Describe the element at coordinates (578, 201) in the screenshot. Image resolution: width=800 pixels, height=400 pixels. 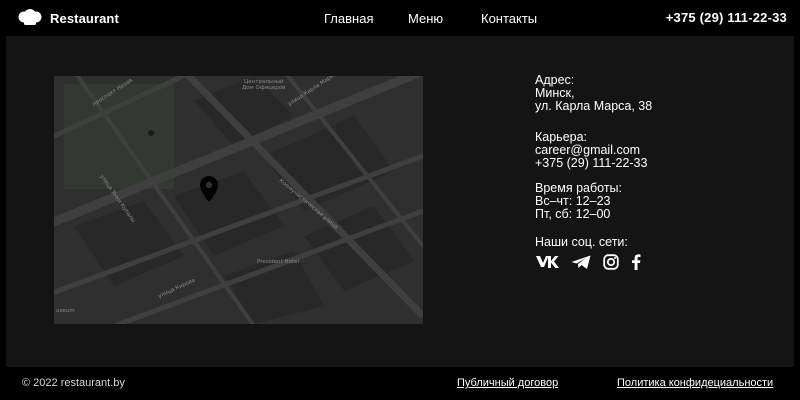
I see `hours-block: Время работы: Вс–чт: 12–23 Пт, сб: 12–00` at that location.